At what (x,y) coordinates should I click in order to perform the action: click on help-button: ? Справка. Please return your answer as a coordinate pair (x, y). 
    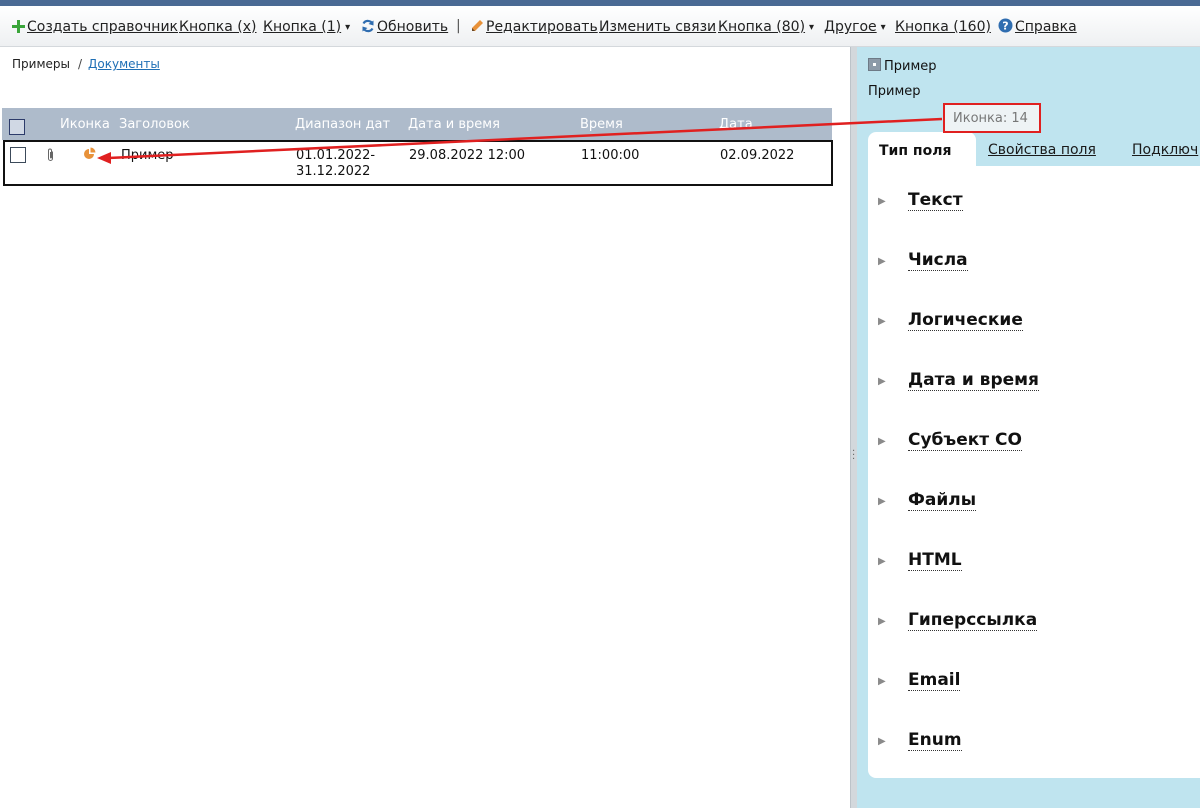
    Looking at the image, I should click on (1037, 27).